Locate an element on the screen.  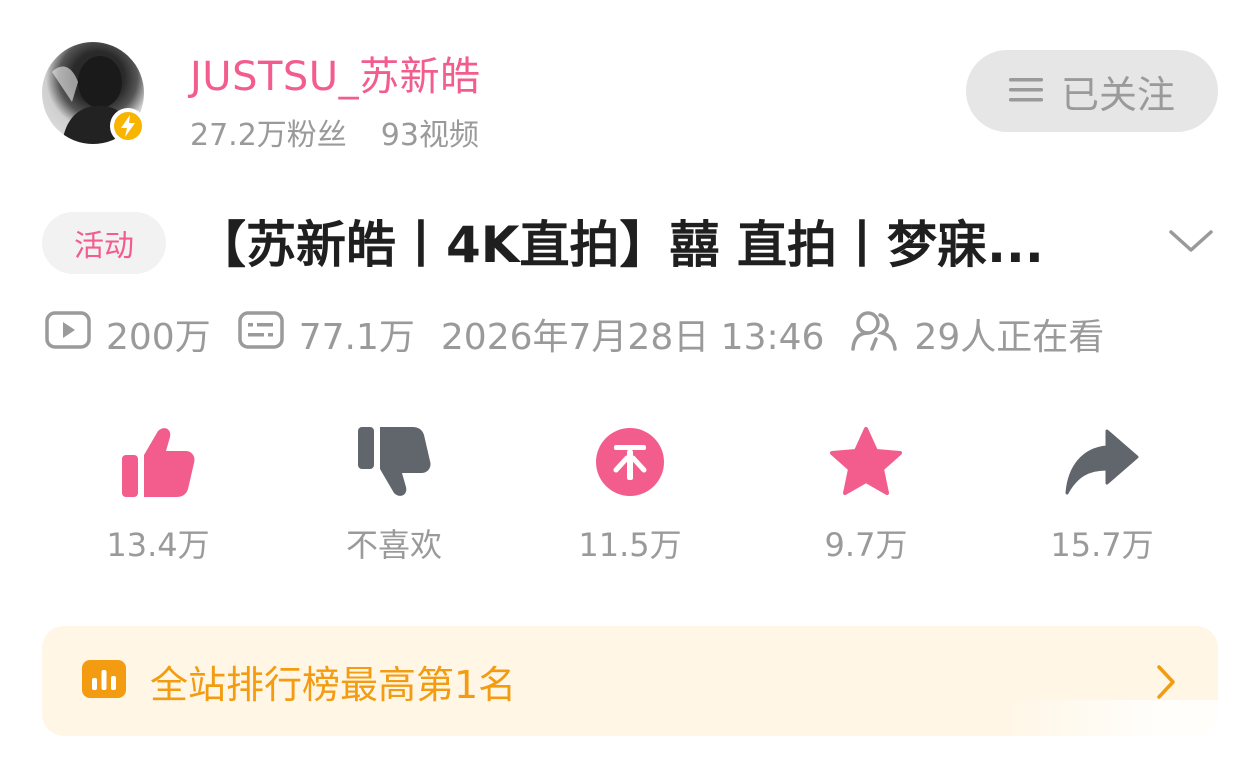
danmaku-count: 77.1万 is located at coordinates (326, 334).